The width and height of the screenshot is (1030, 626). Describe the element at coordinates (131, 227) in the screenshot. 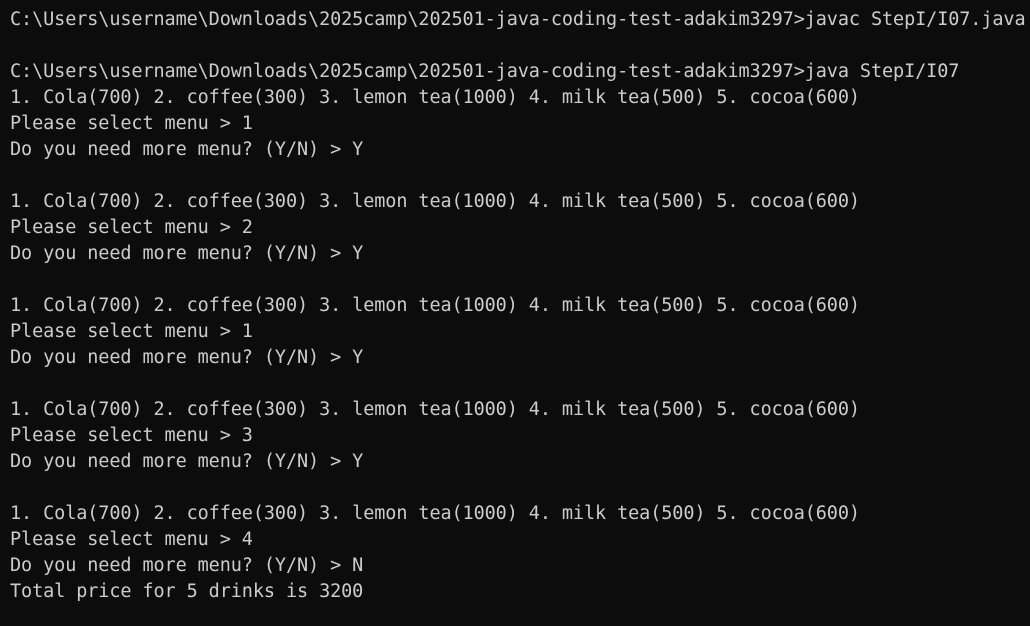

I see `terminal-line-select-prompt: Please select menu > 2` at that location.